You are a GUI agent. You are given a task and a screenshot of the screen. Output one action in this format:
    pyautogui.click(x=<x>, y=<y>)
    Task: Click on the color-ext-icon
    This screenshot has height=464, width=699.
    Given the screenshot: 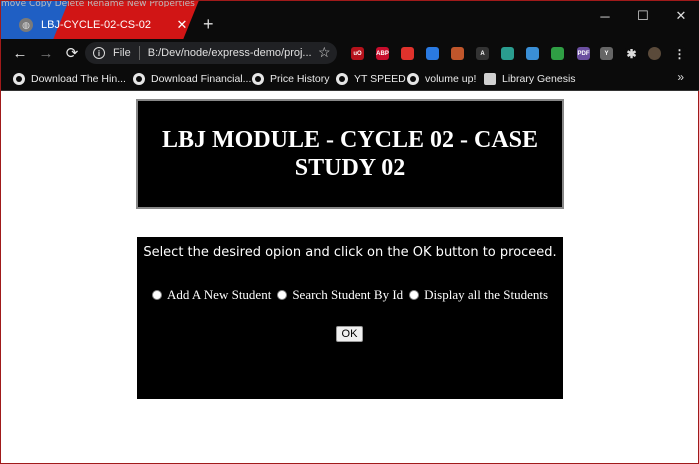 What is the action you would take?
    pyautogui.click(x=507, y=53)
    